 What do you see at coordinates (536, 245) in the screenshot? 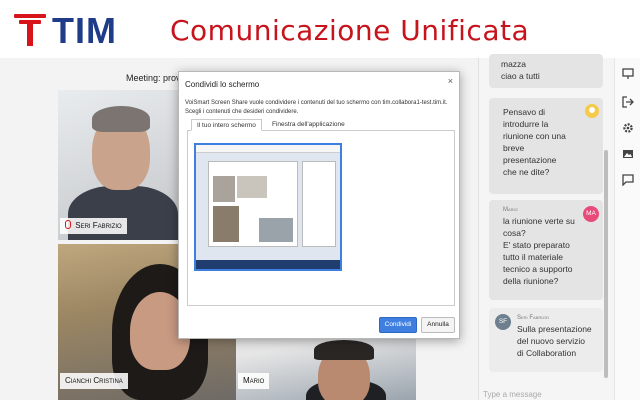
I see `message-line: E' stato preparato` at bounding box center [536, 245].